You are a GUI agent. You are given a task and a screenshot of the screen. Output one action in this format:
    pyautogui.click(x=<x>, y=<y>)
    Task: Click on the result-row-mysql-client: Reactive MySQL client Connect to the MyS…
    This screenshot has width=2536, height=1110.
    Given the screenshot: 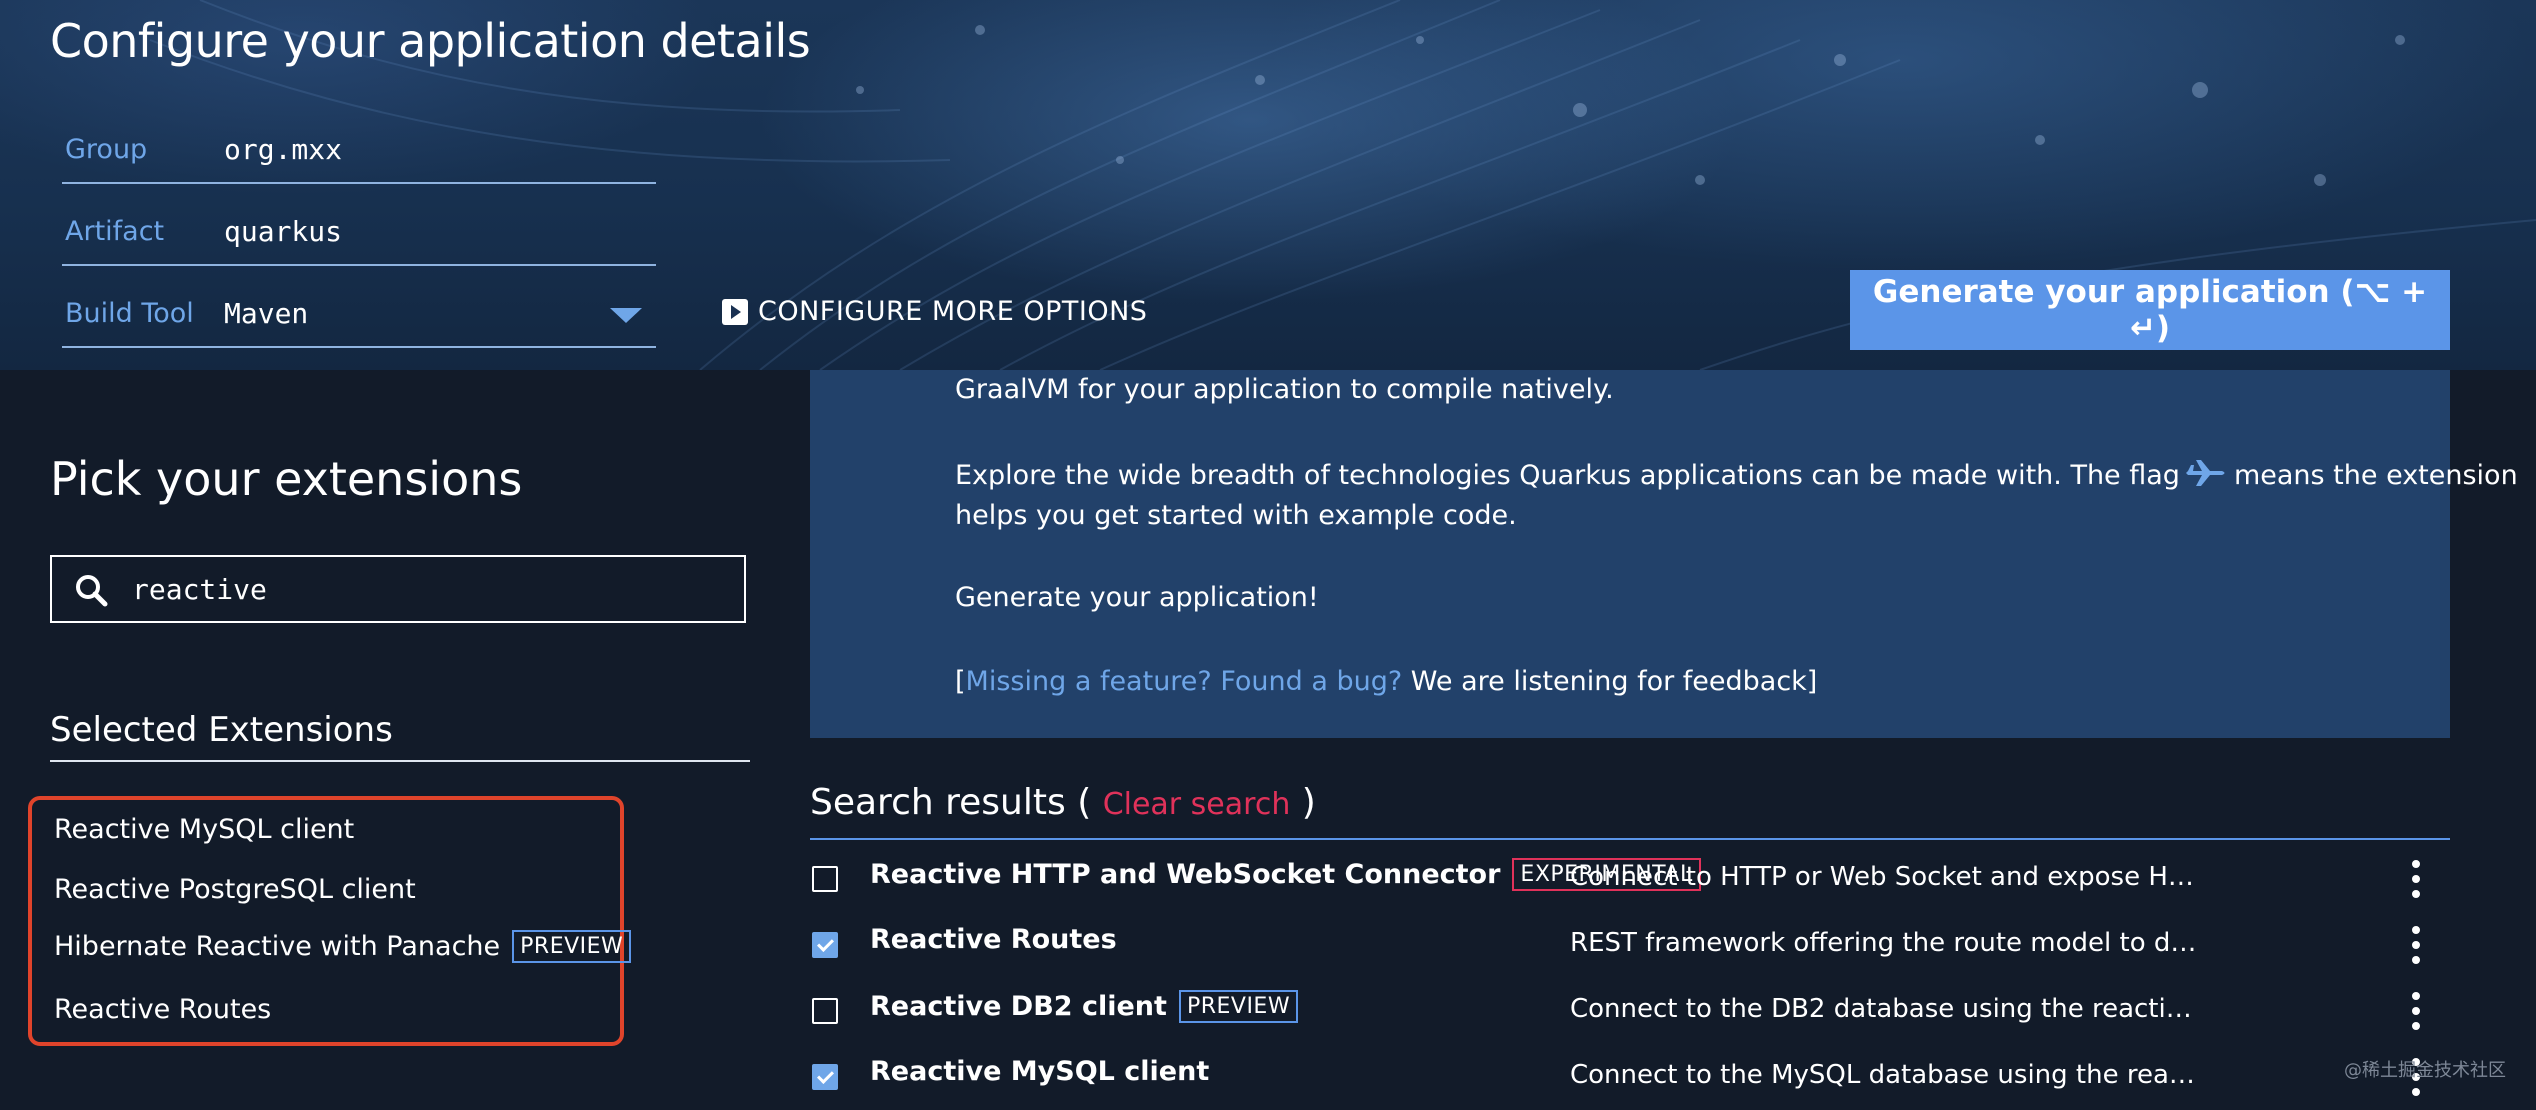 What is the action you would take?
    pyautogui.click(x=1630, y=1078)
    